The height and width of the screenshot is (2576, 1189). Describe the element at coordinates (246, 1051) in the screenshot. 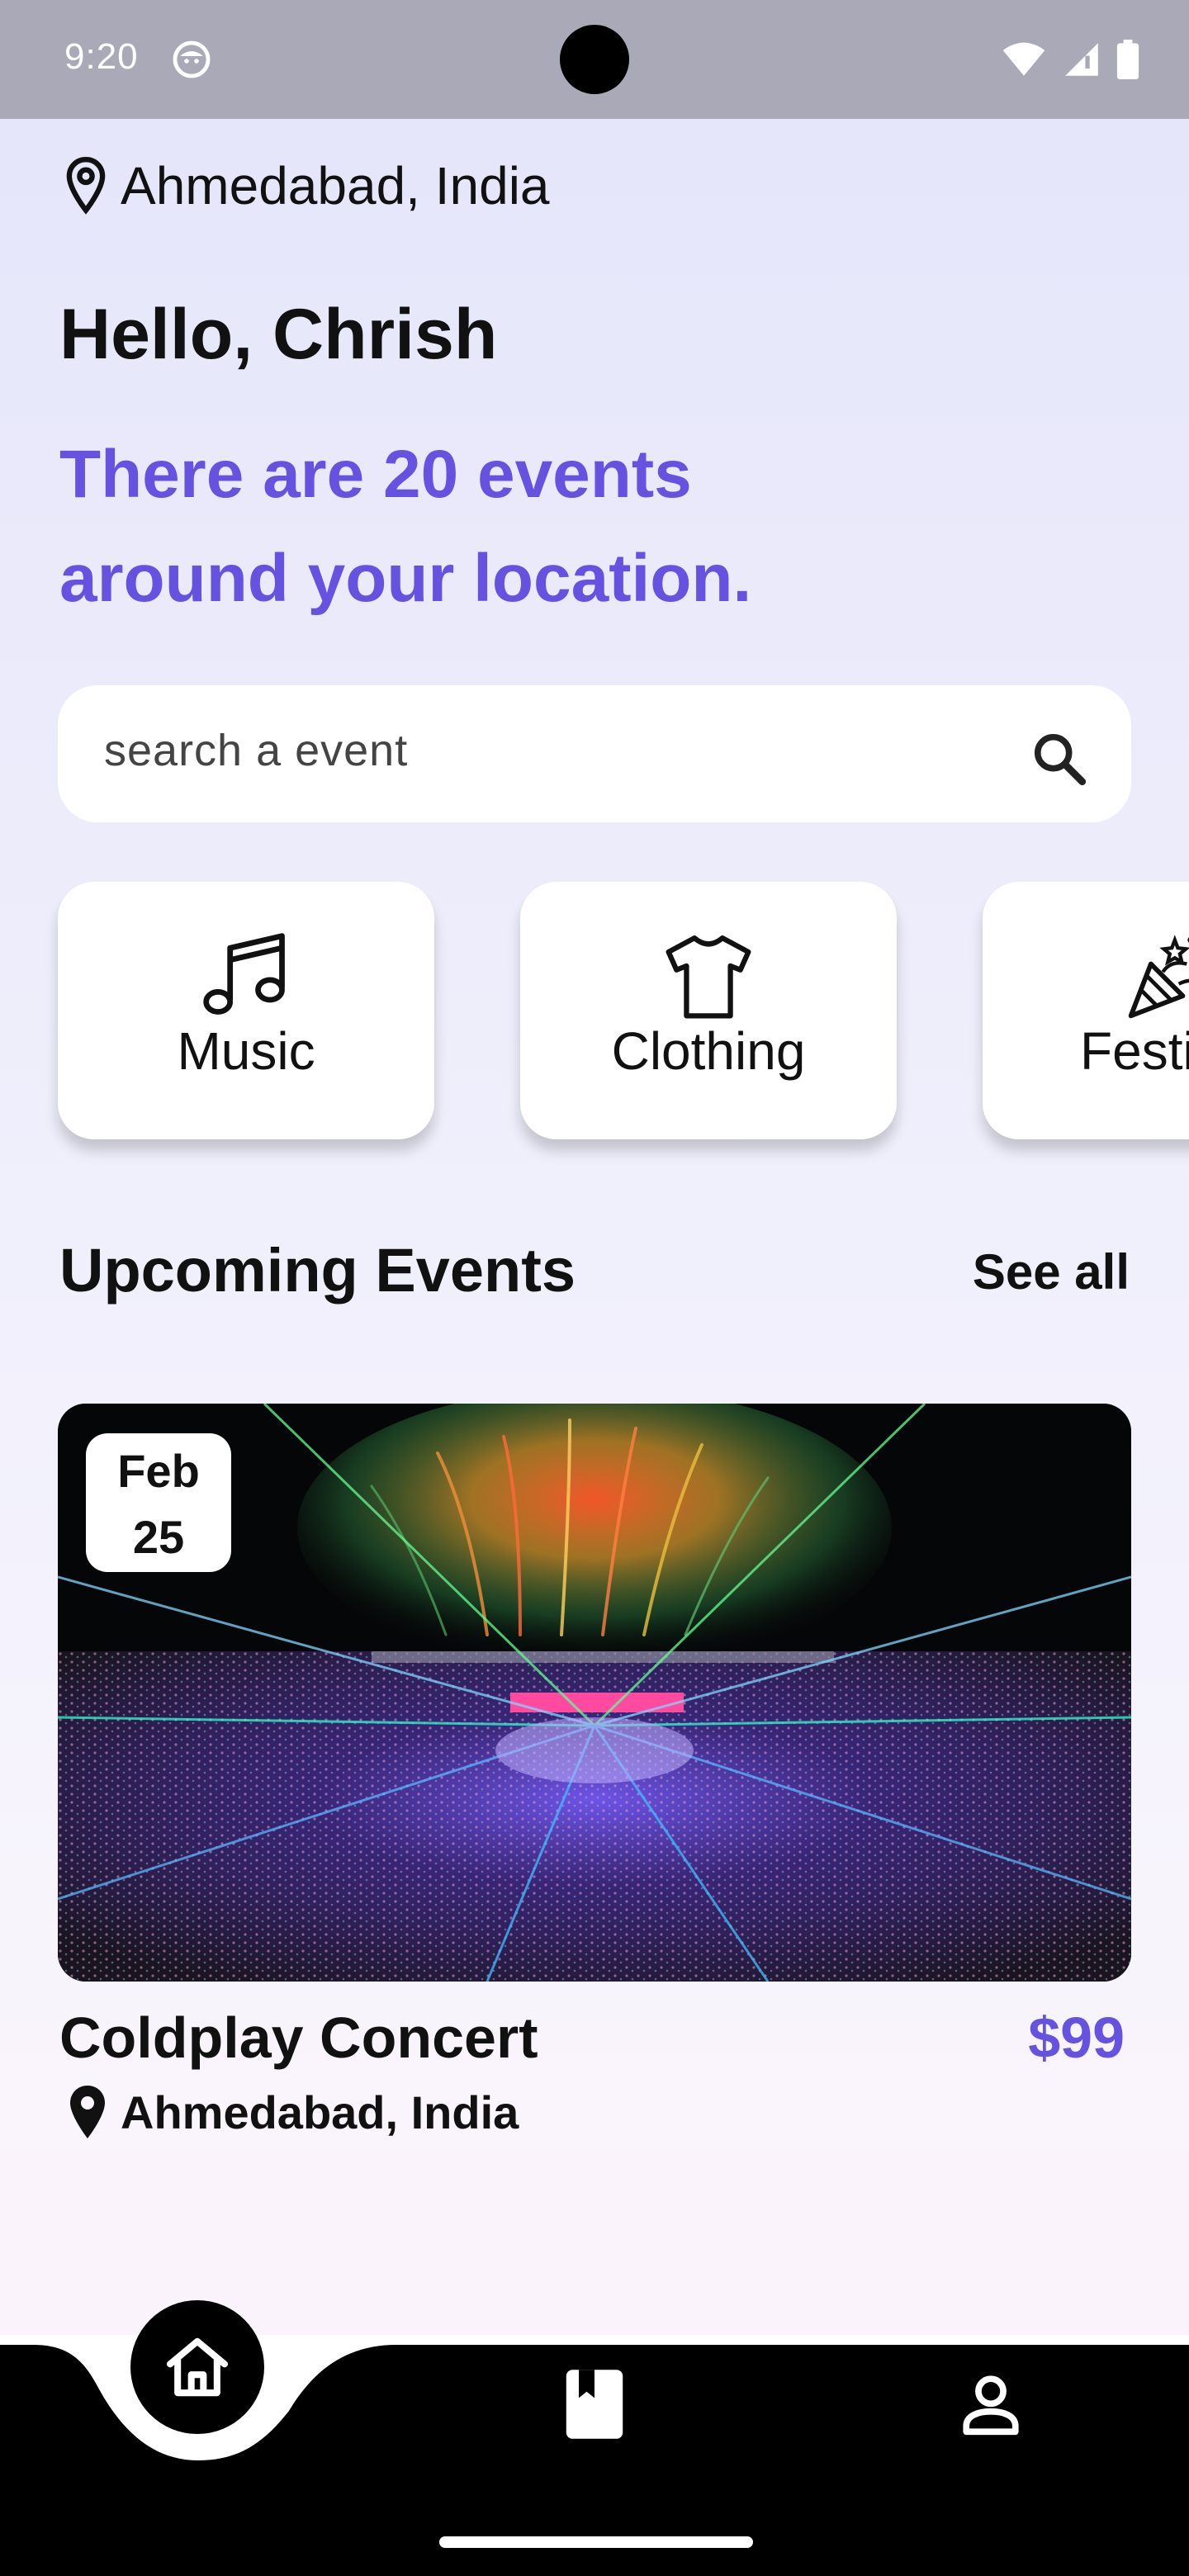

I see `category-label: Music` at that location.